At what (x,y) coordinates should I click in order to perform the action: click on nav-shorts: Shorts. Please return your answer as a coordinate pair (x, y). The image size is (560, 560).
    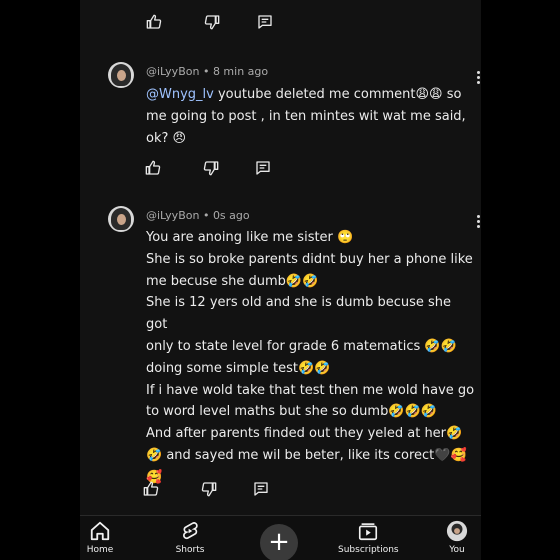
    Looking at the image, I should click on (190, 537).